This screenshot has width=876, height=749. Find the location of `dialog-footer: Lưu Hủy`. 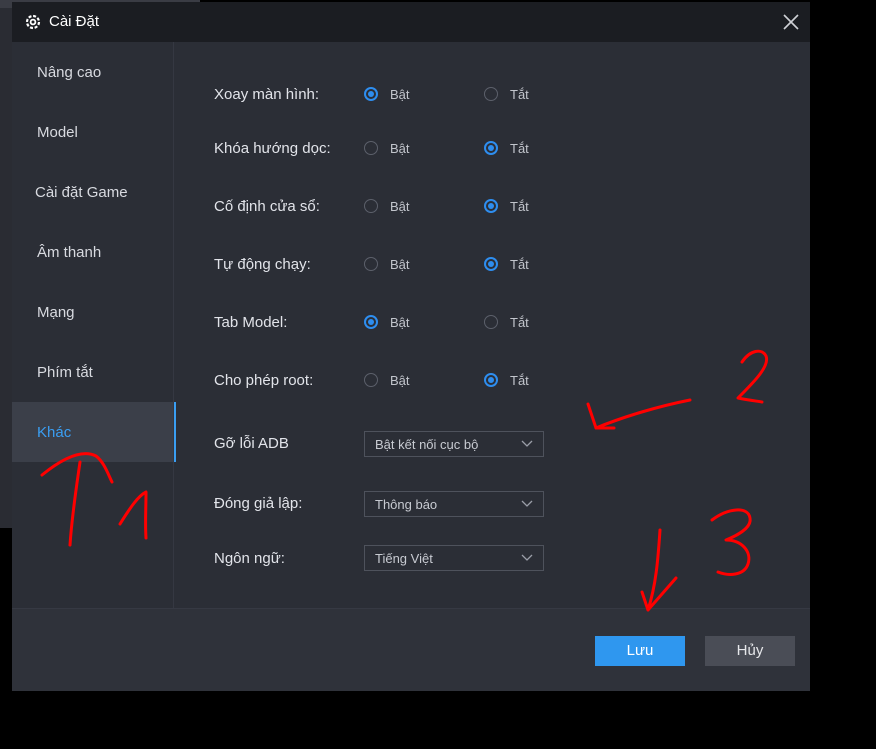

dialog-footer: Lưu Hủy is located at coordinates (411, 649).